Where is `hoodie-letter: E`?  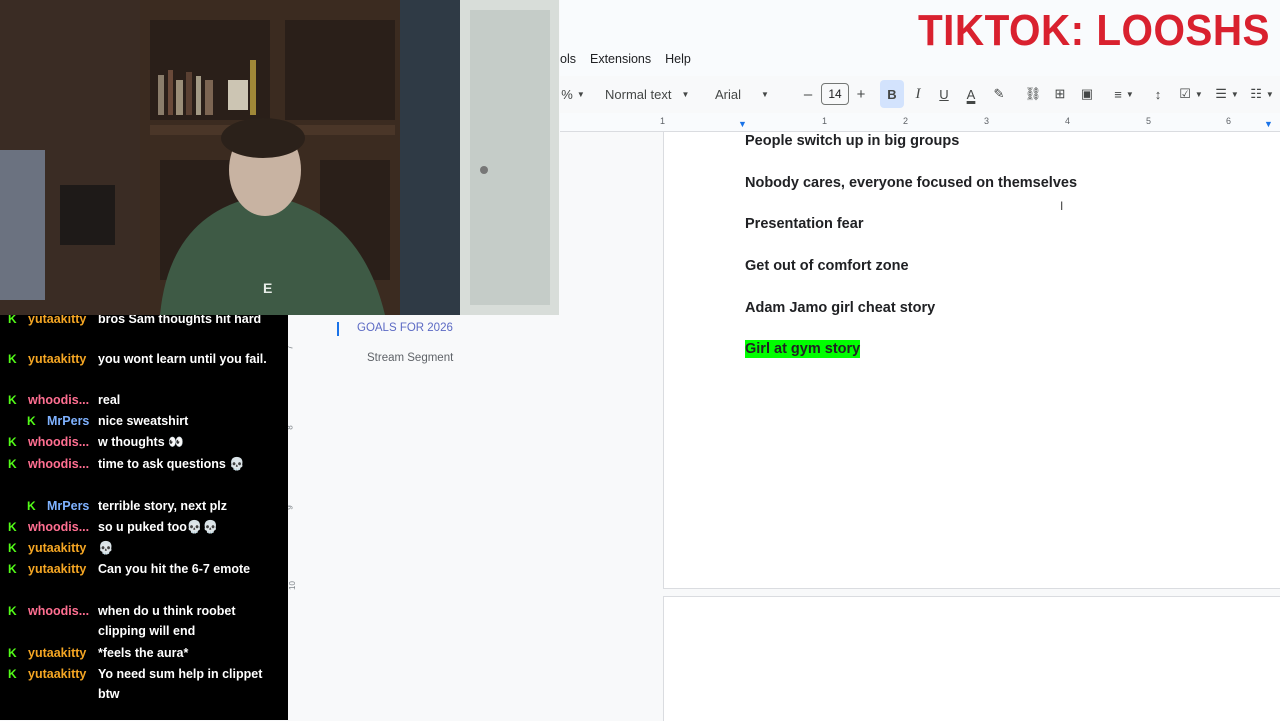 hoodie-letter: E is located at coordinates (267, 288).